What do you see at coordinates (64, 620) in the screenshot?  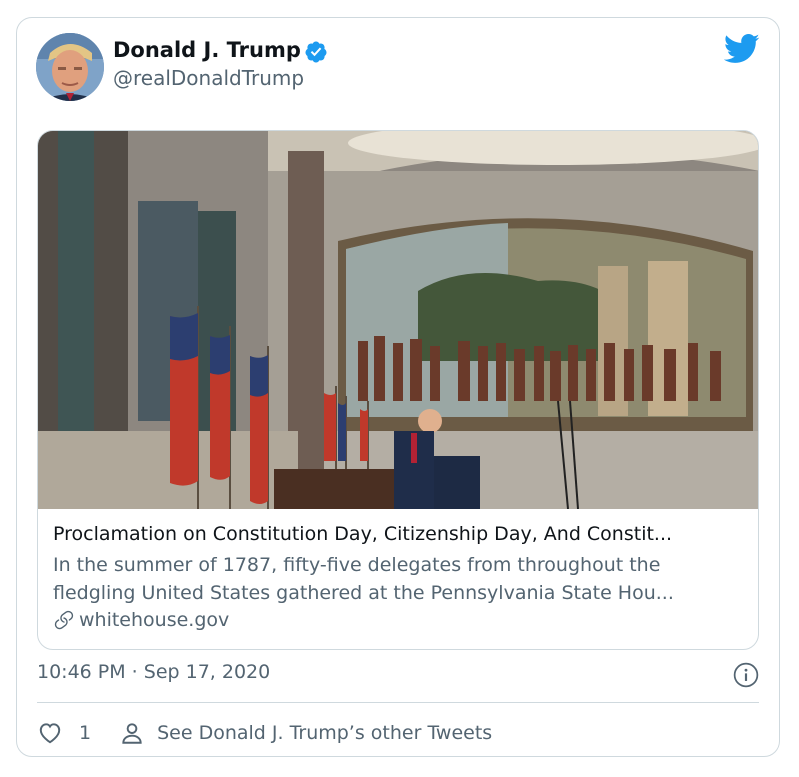 I see `link-icon` at bounding box center [64, 620].